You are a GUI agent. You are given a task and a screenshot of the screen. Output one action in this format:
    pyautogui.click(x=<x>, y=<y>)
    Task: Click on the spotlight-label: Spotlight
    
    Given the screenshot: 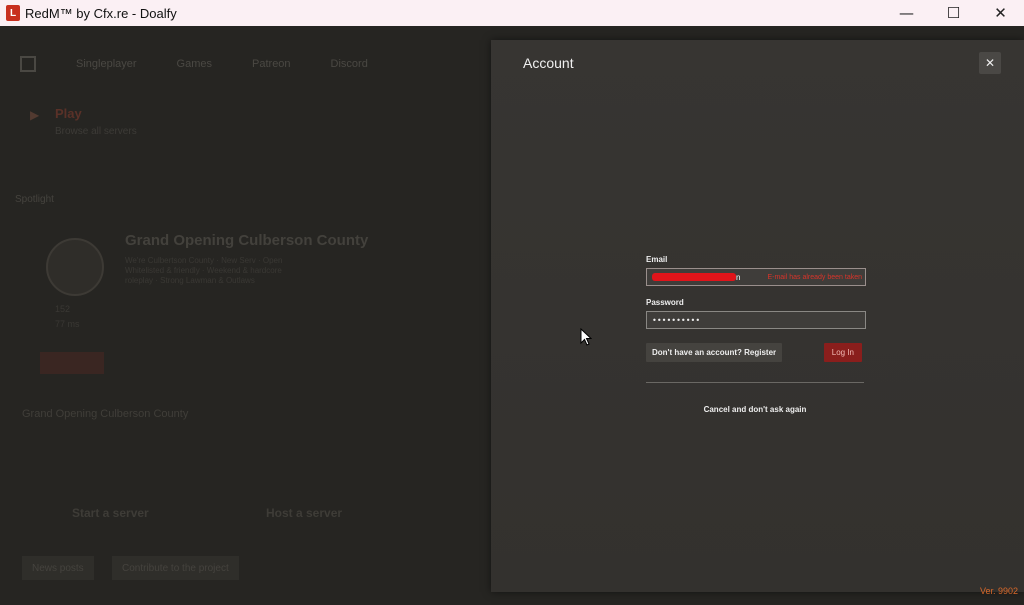 What is the action you would take?
    pyautogui.click(x=34, y=199)
    